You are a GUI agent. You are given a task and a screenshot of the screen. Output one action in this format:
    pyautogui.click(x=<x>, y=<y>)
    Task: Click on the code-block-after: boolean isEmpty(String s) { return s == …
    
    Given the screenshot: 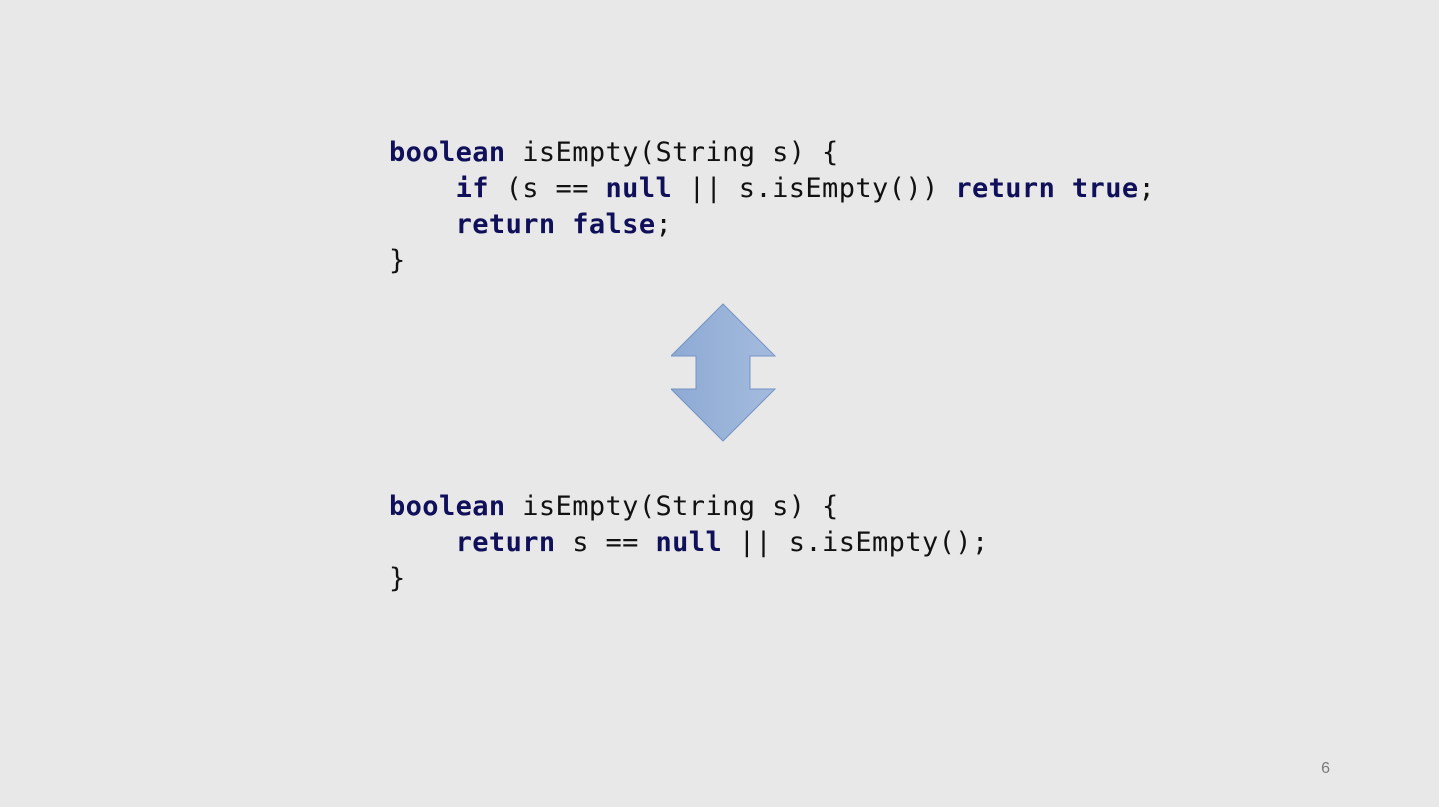 What is the action you would take?
    pyautogui.click(x=689, y=543)
    